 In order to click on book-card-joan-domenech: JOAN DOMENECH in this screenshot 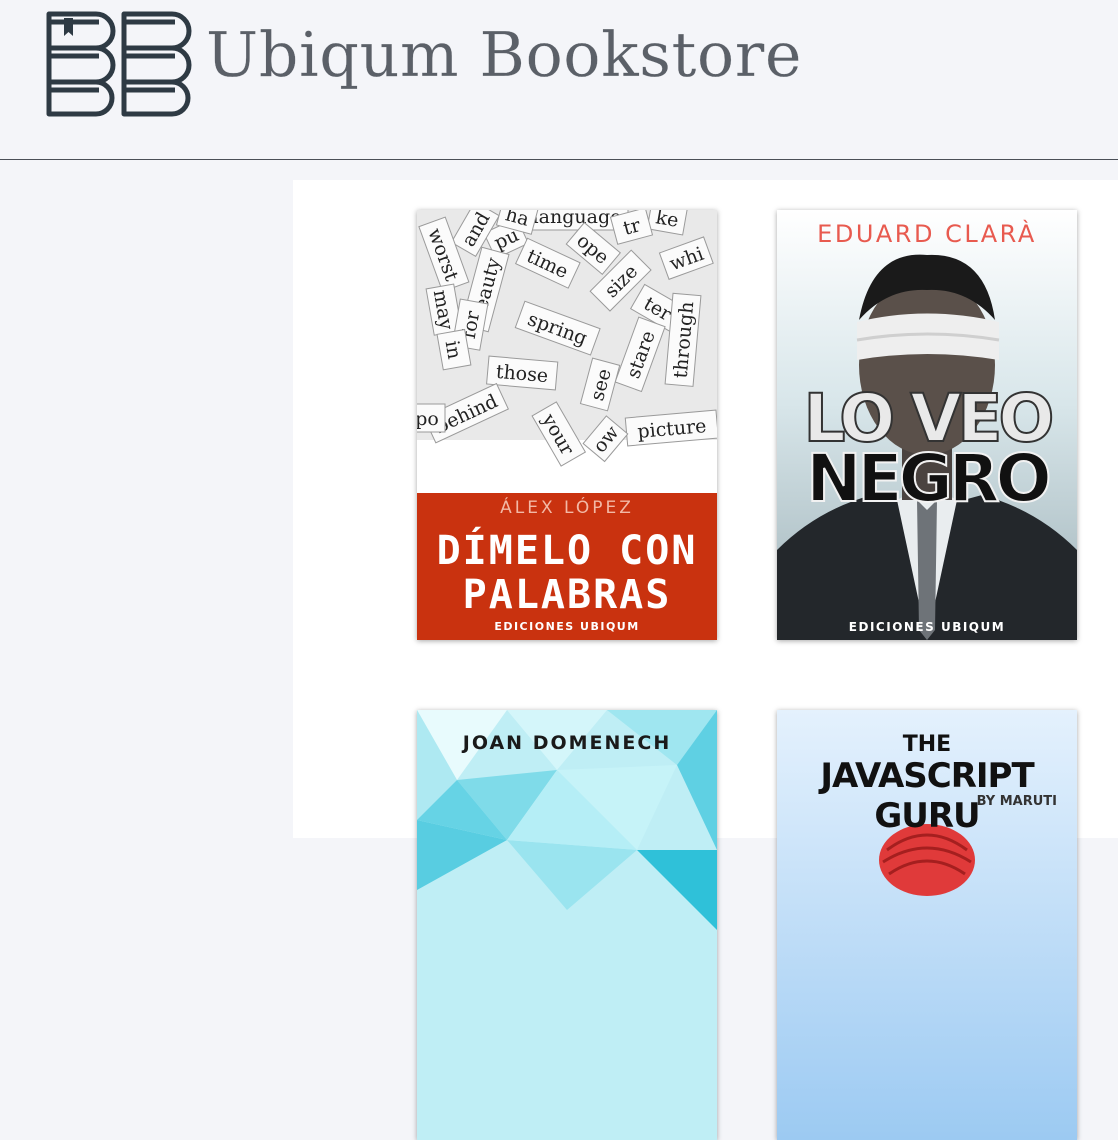, I will do `click(567, 925)`.